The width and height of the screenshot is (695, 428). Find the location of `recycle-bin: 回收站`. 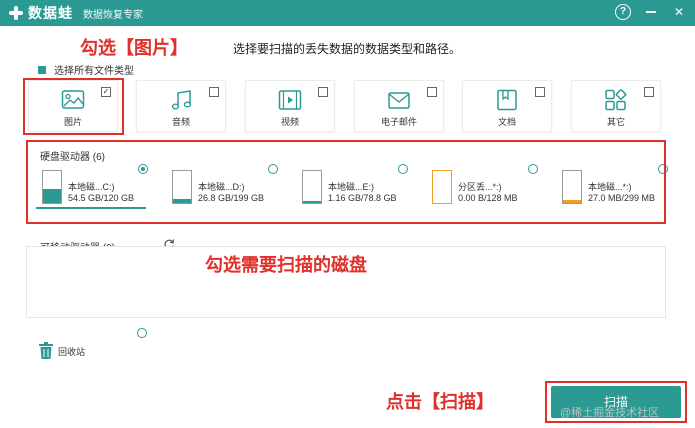

recycle-bin: 回收站 is located at coordinates (61, 351).